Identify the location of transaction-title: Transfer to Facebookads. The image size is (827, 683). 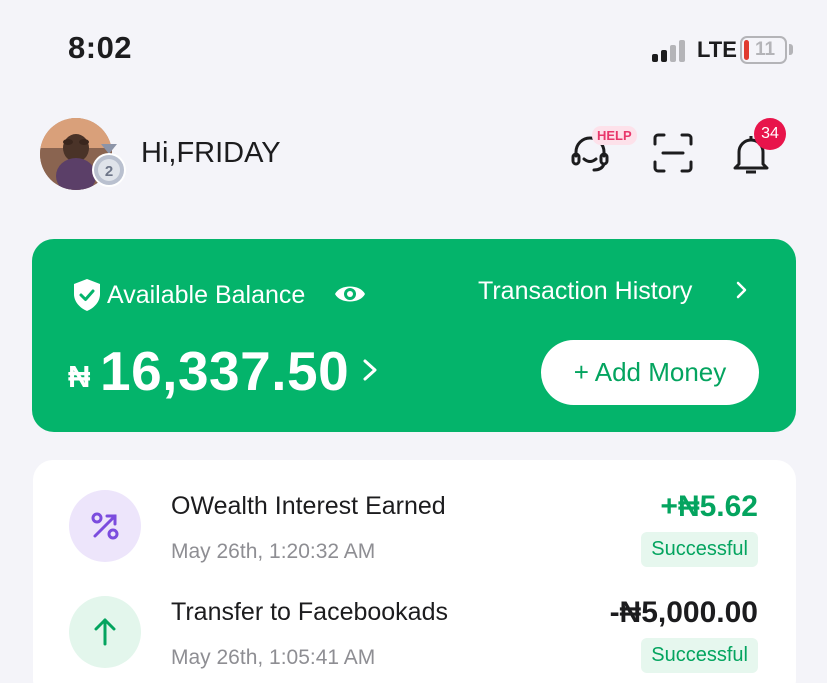
(309, 612).